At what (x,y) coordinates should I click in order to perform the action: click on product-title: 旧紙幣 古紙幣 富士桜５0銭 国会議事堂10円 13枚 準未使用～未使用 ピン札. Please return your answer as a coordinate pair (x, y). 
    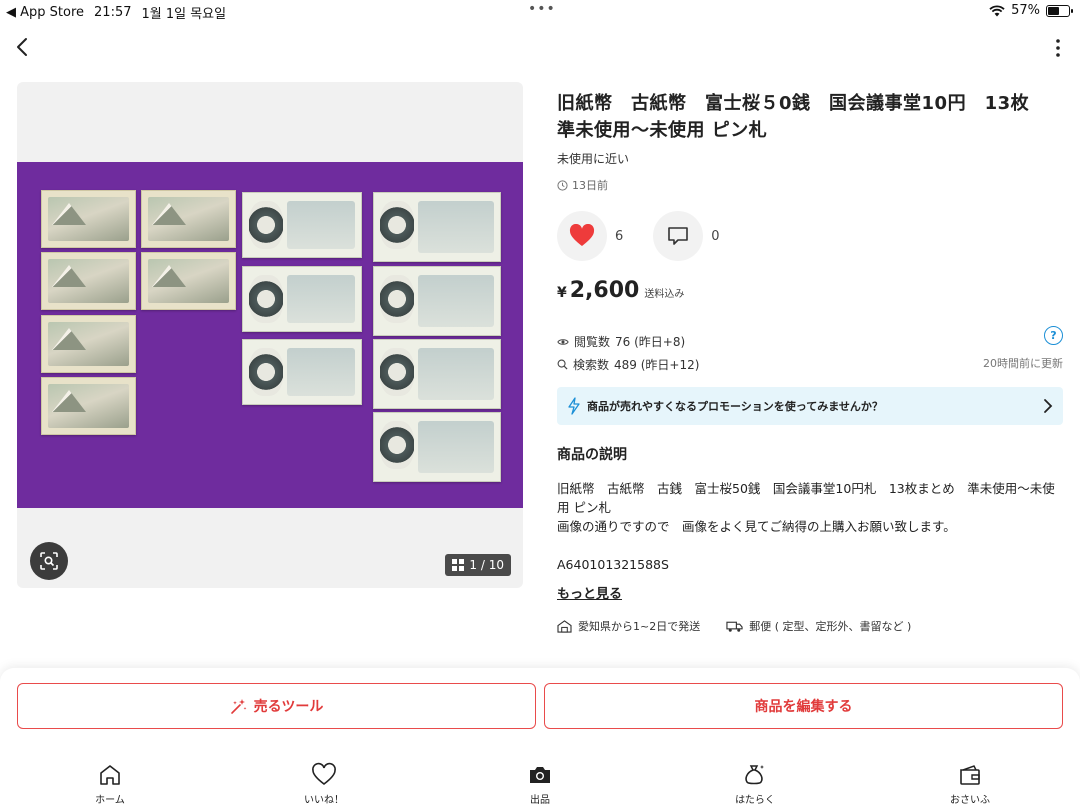
    Looking at the image, I should click on (802, 117).